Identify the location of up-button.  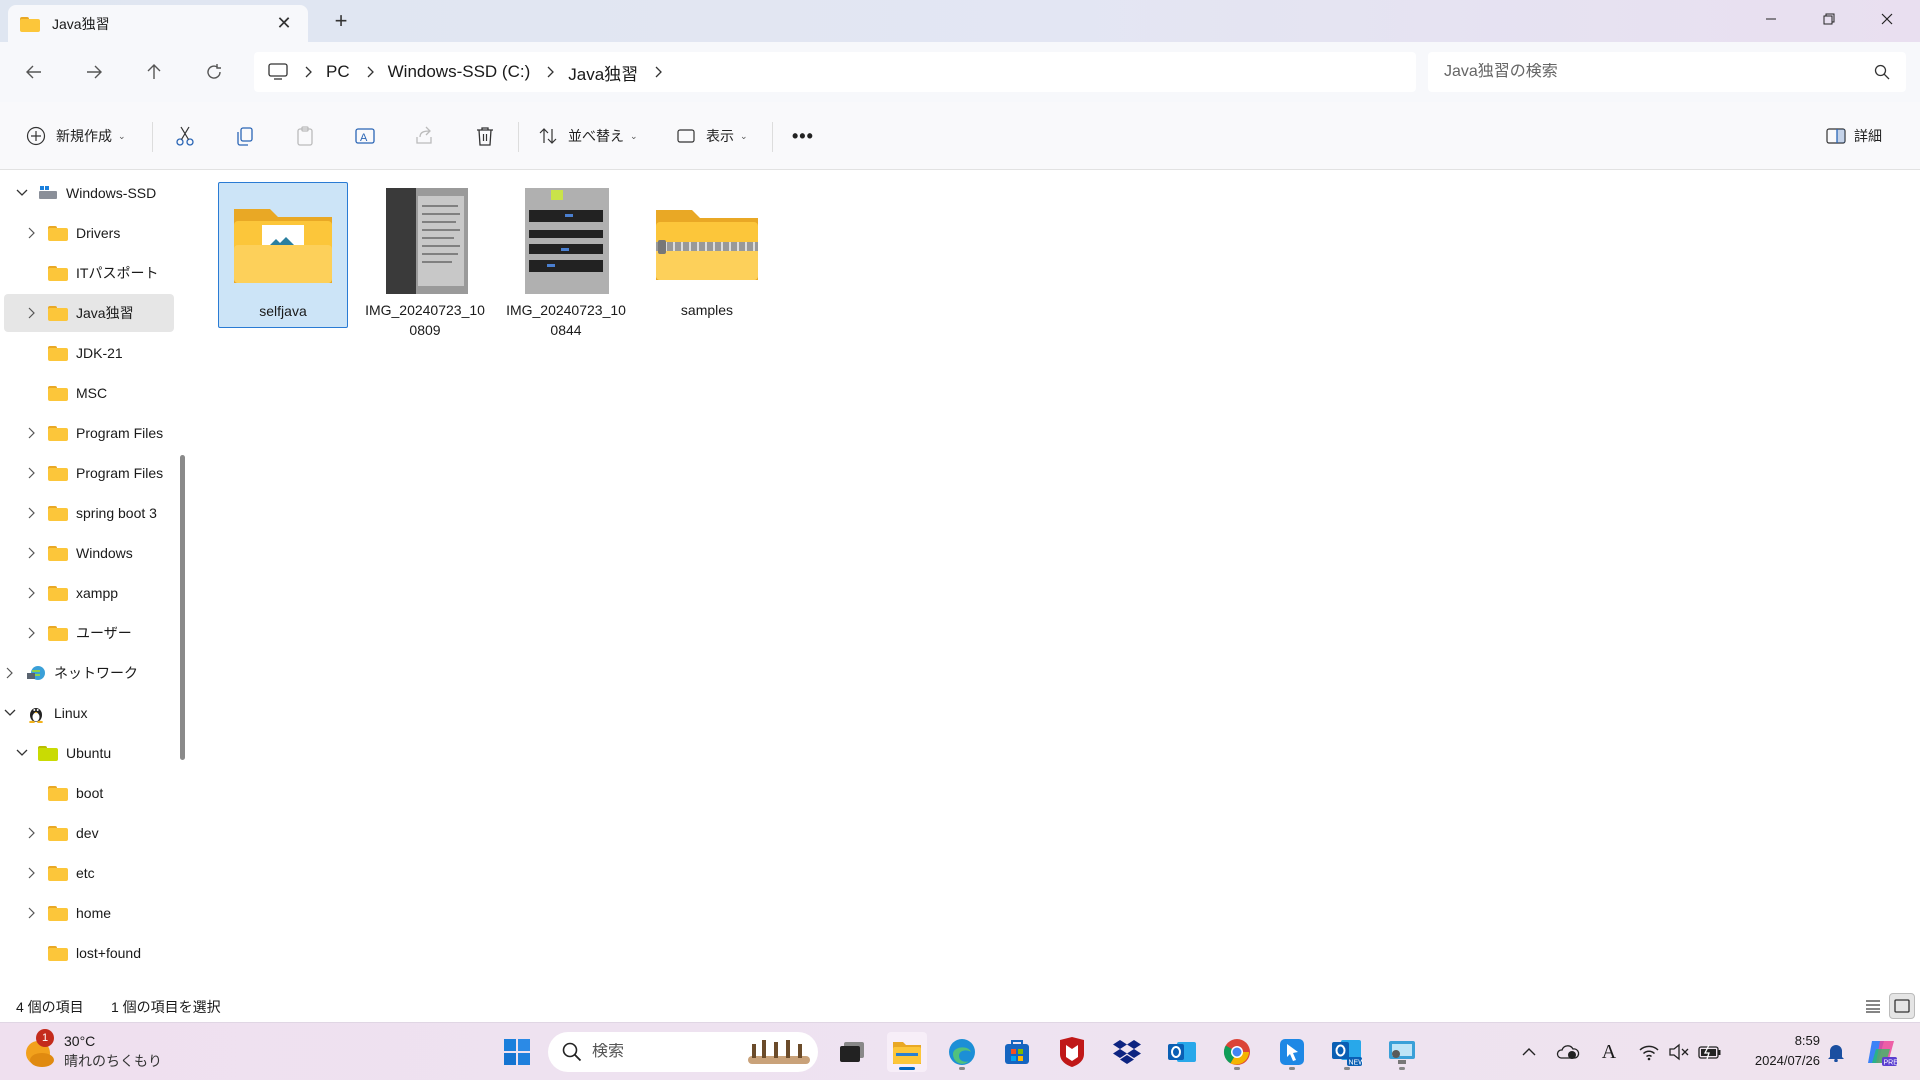
(154, 72).